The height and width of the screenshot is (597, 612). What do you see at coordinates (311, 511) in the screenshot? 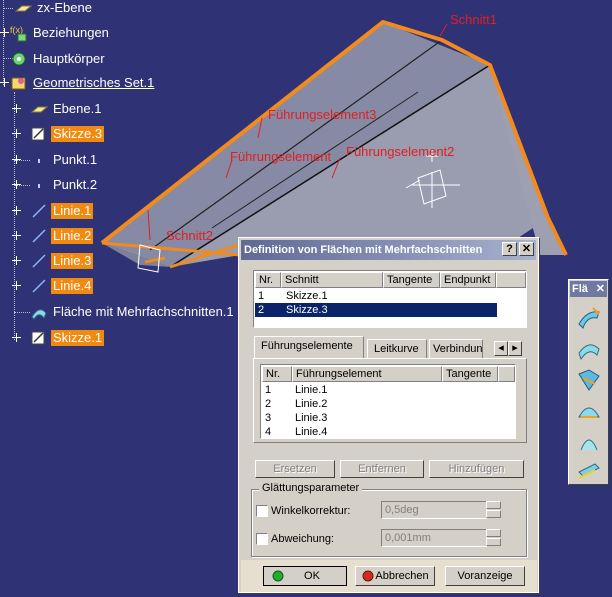
I see `angle-correction-label: Winkelkorrektur:` at bounding box center [311, 511].